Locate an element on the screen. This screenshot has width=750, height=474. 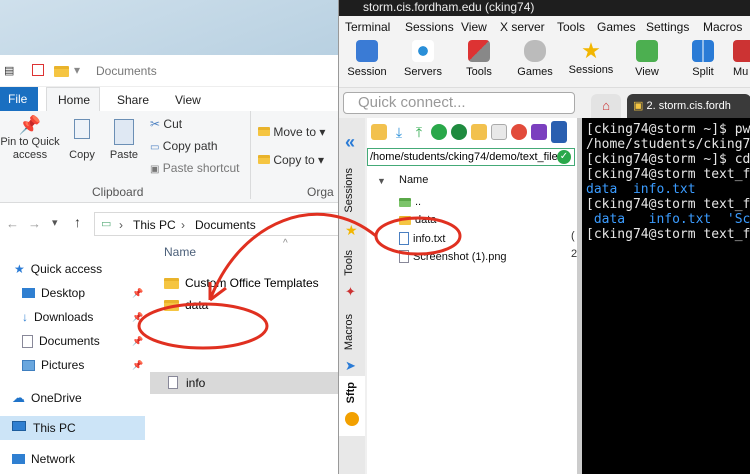
annotation-circle-sftp is located at coordinates (418, 236).